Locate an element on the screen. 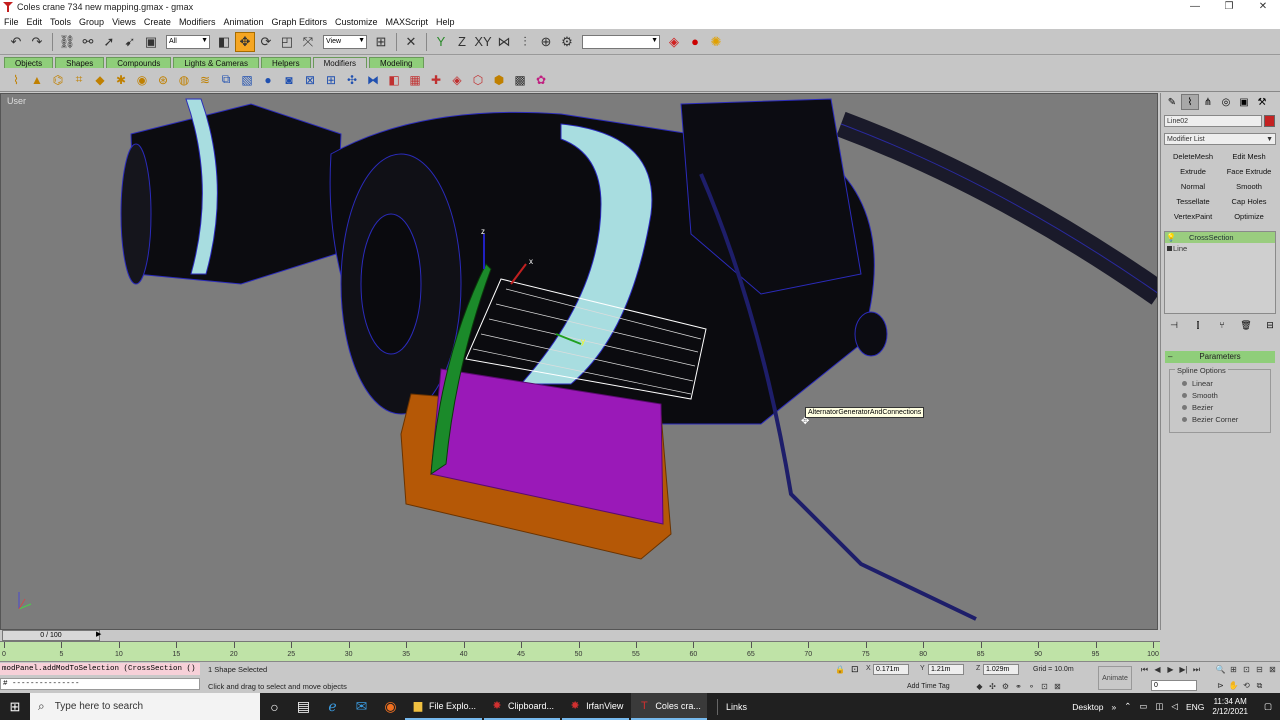  lightbulb-icon: 💡 is located at coordinates (1171, 237).